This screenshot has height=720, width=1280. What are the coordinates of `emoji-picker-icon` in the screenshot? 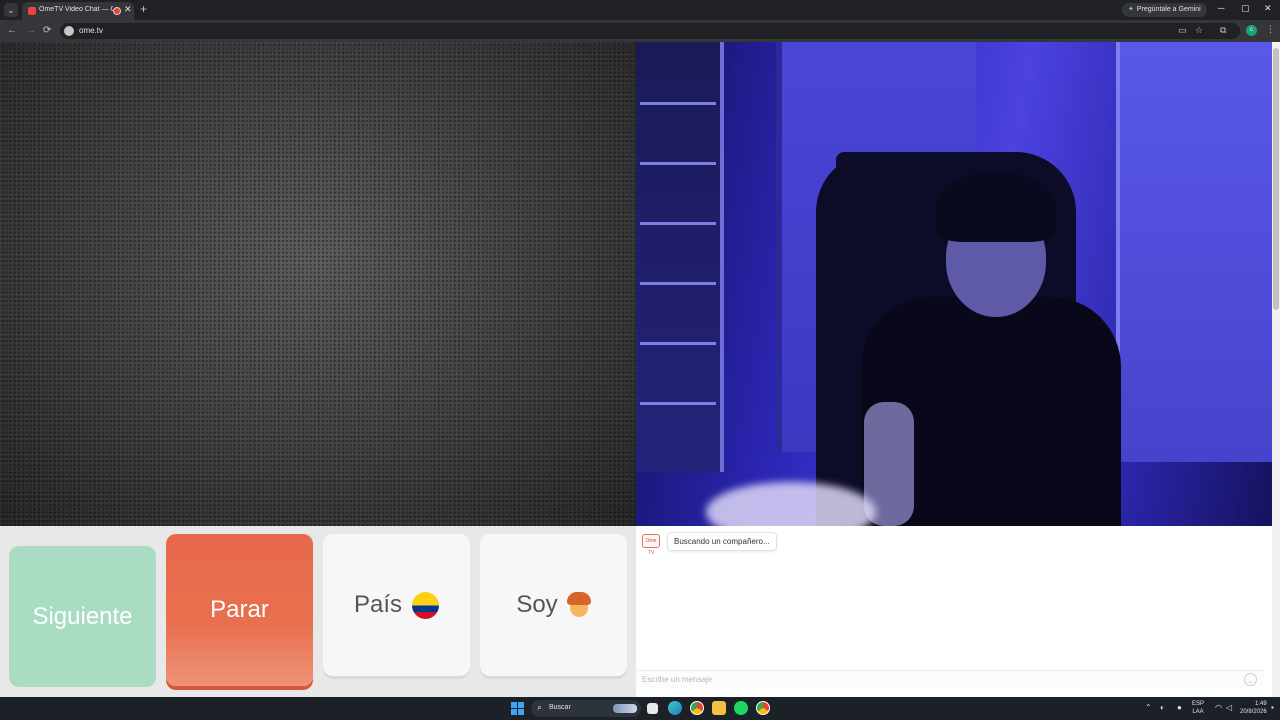 It's located at (1250, 679).